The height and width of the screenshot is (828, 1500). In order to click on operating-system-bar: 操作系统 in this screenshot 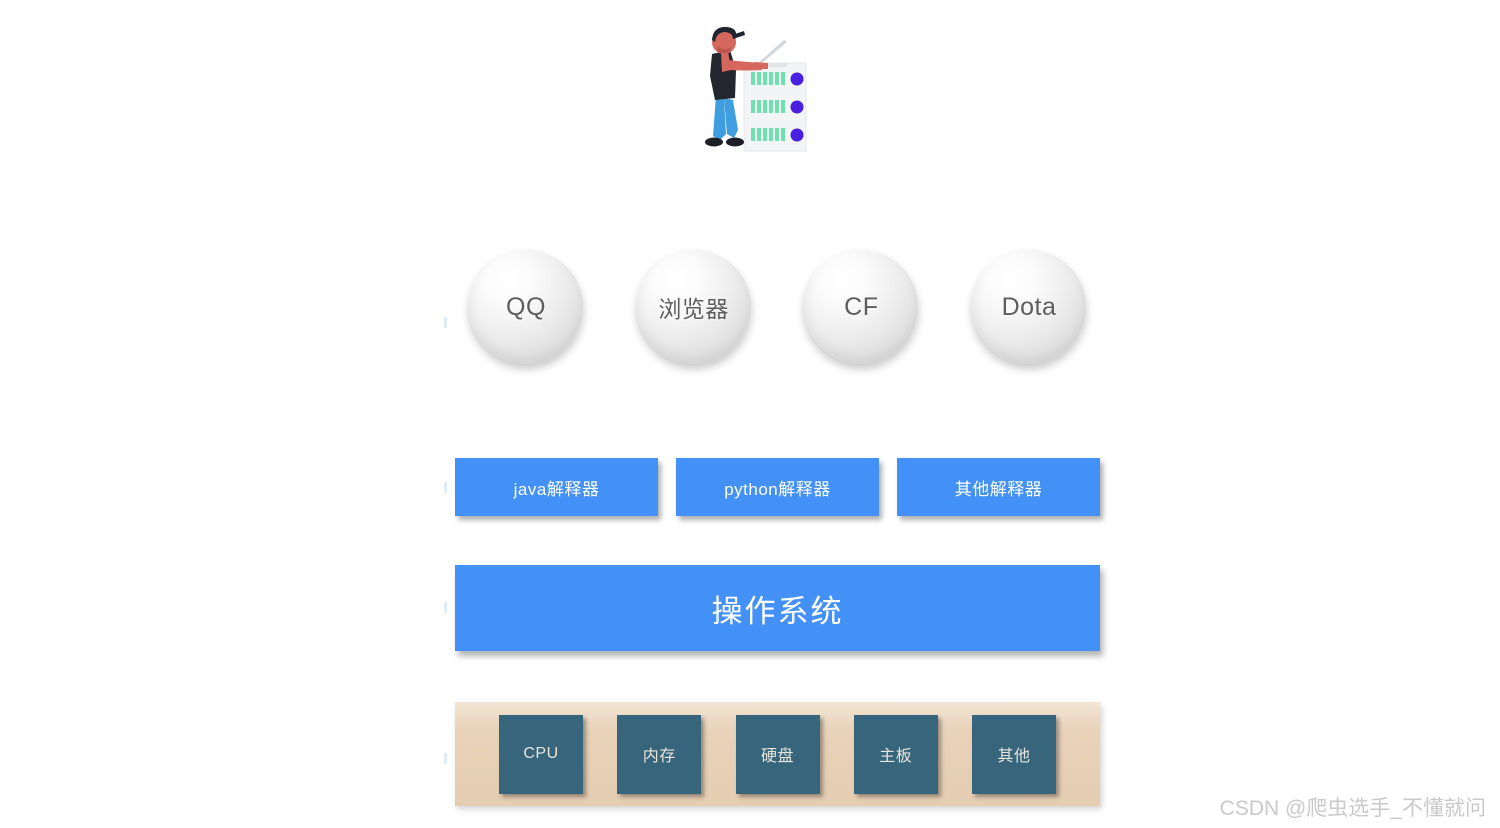, I will do `click(777, 608)`.